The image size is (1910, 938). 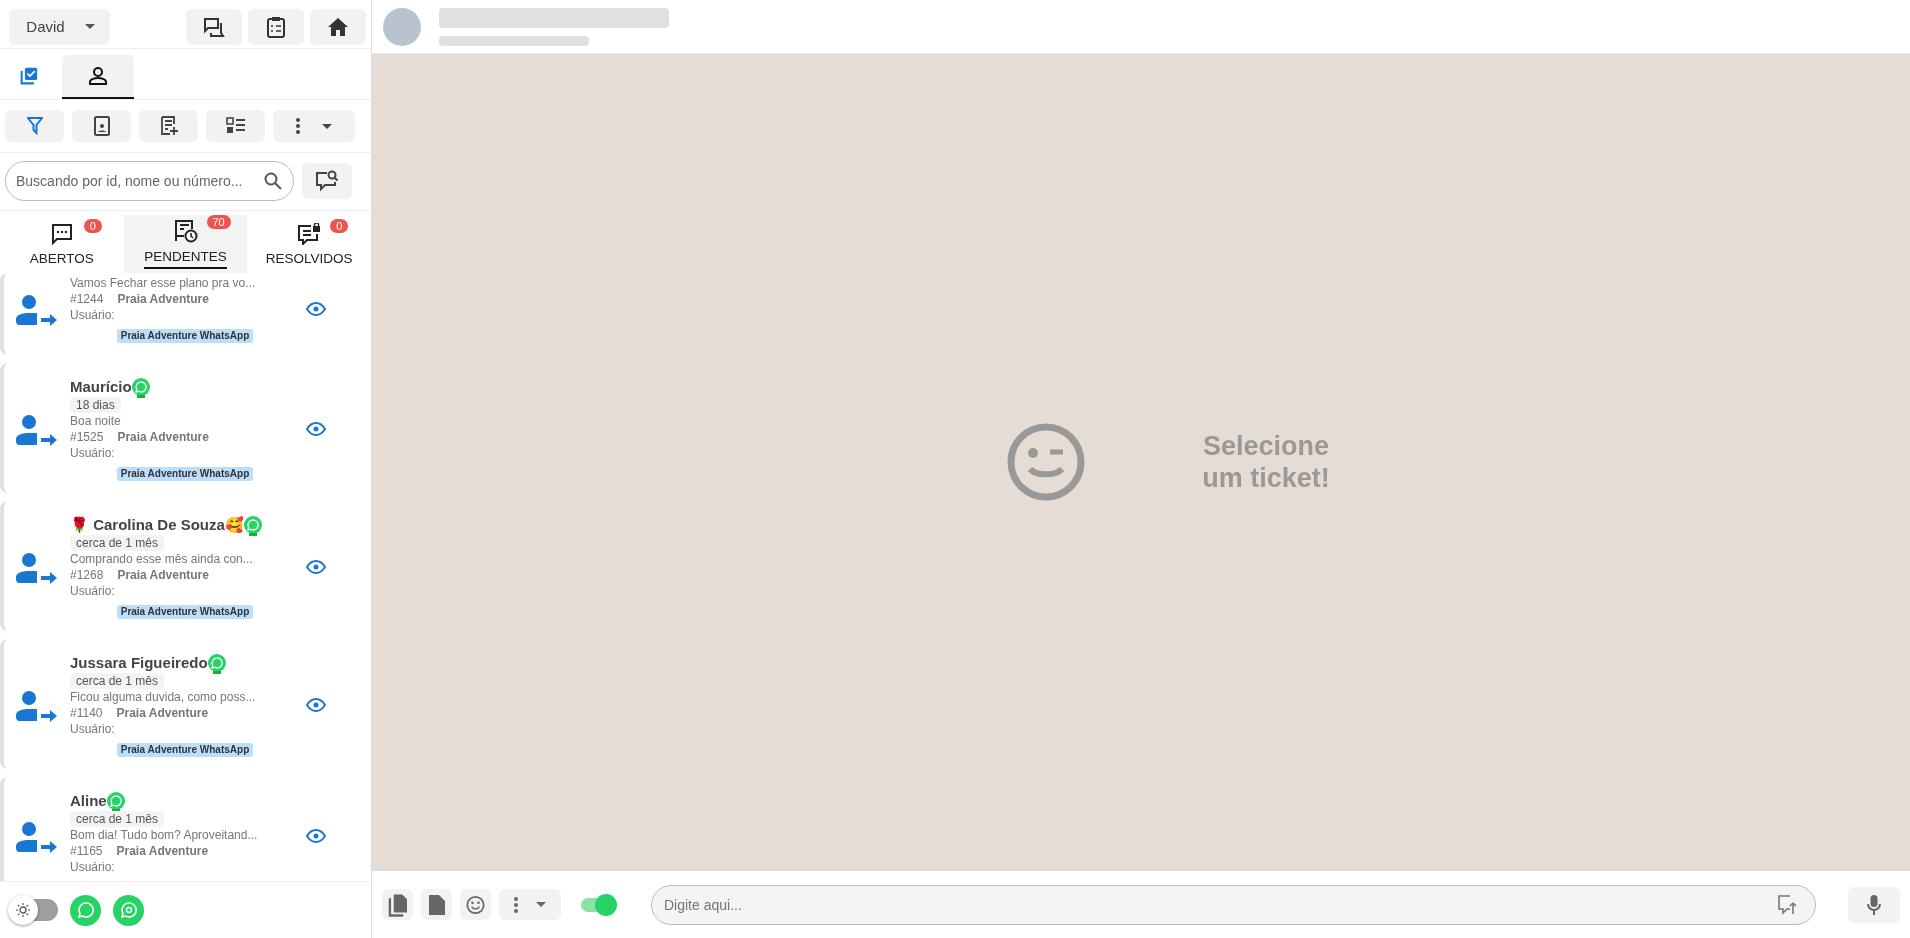 I want to click on file-icon, so click(x=436, y=904).